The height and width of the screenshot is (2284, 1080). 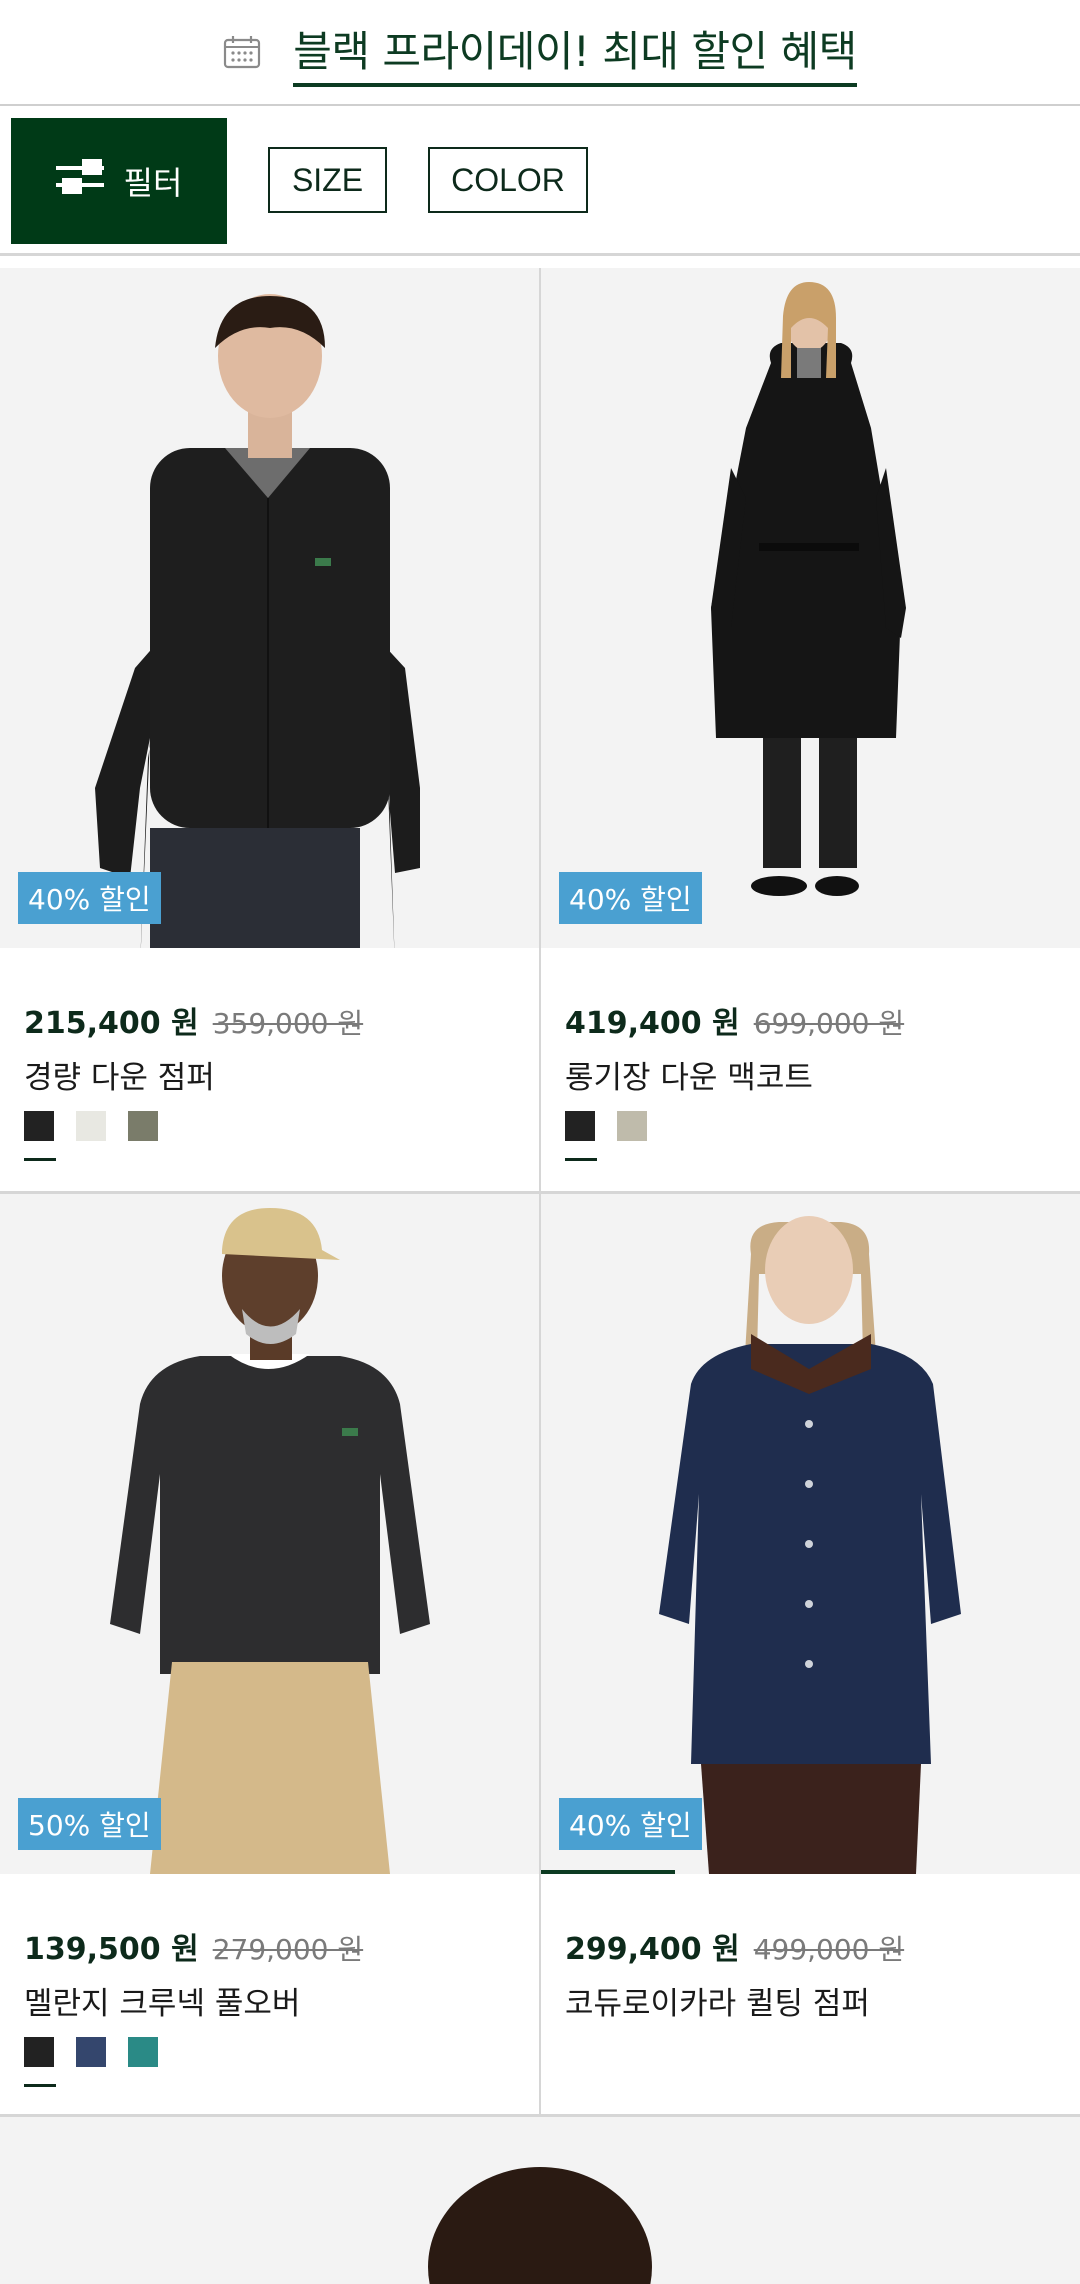 I want to click on sale-price: 419,400 원, so click(x=652, y=1023).